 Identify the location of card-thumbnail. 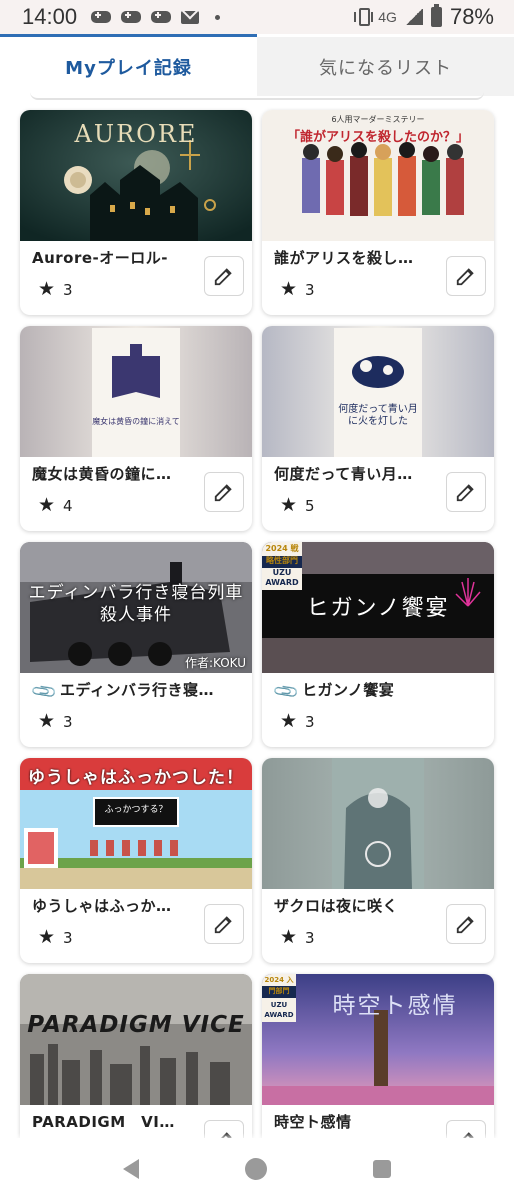
(378, 823).